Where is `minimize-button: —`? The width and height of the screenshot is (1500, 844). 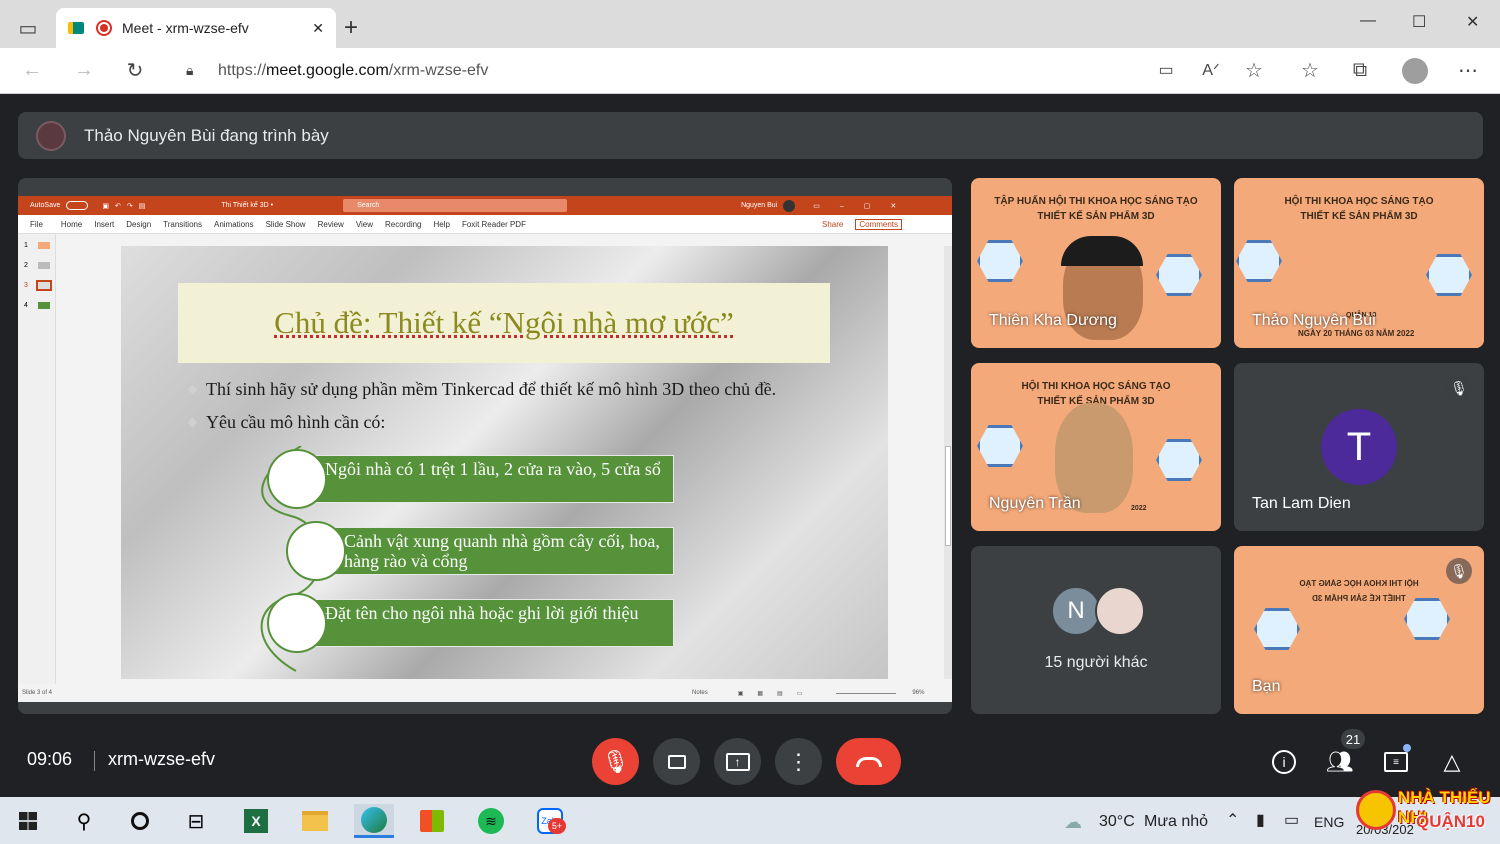
minimize-button: — is located at coordinates (1368, 21).